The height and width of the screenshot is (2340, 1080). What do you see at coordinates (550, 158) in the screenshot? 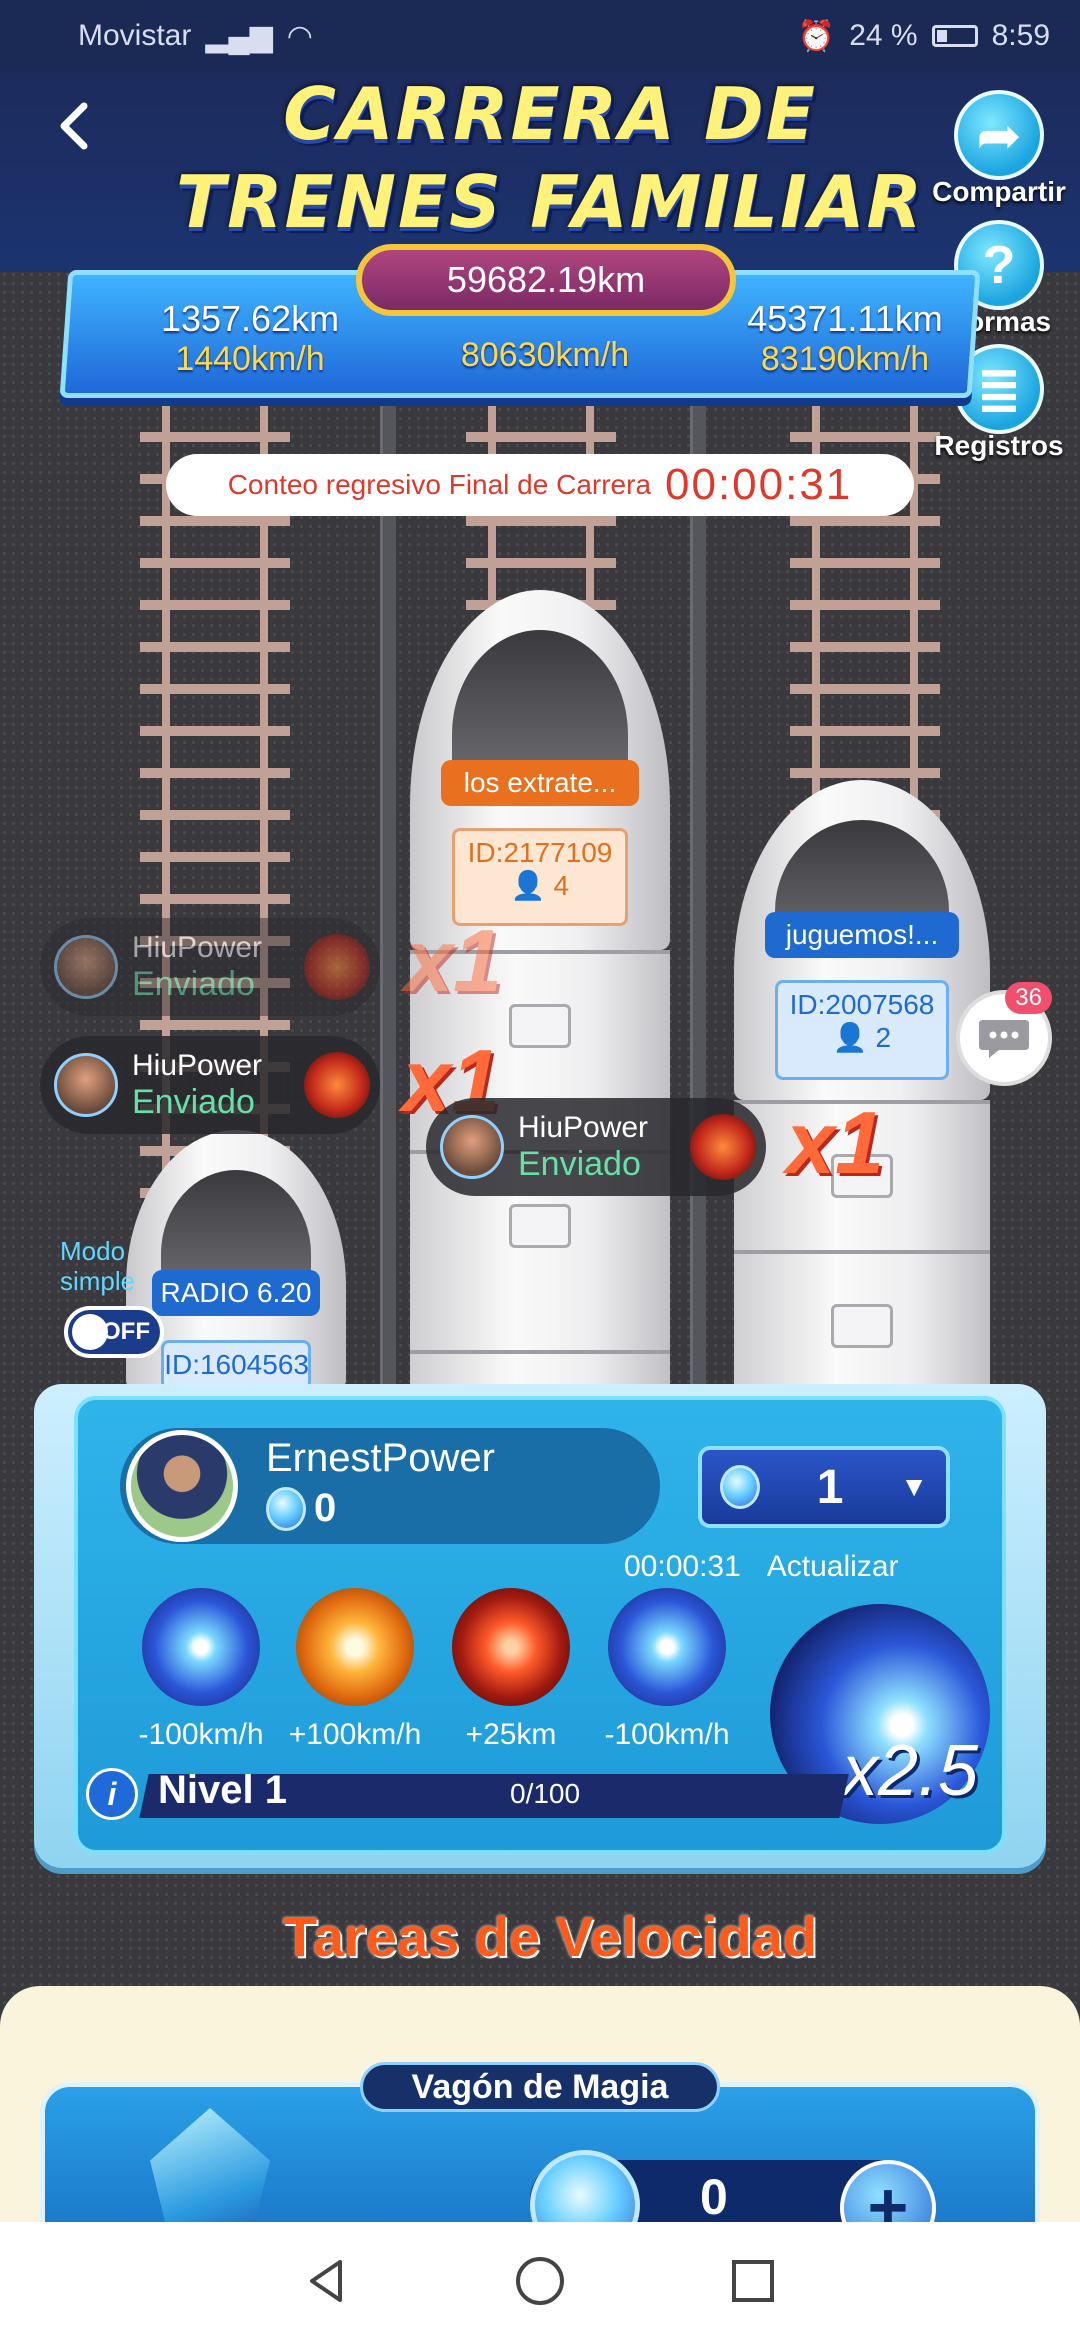
I see `page-title: CARRERA DE TRENES FAMILIAR` at bounding box center [550, 158].